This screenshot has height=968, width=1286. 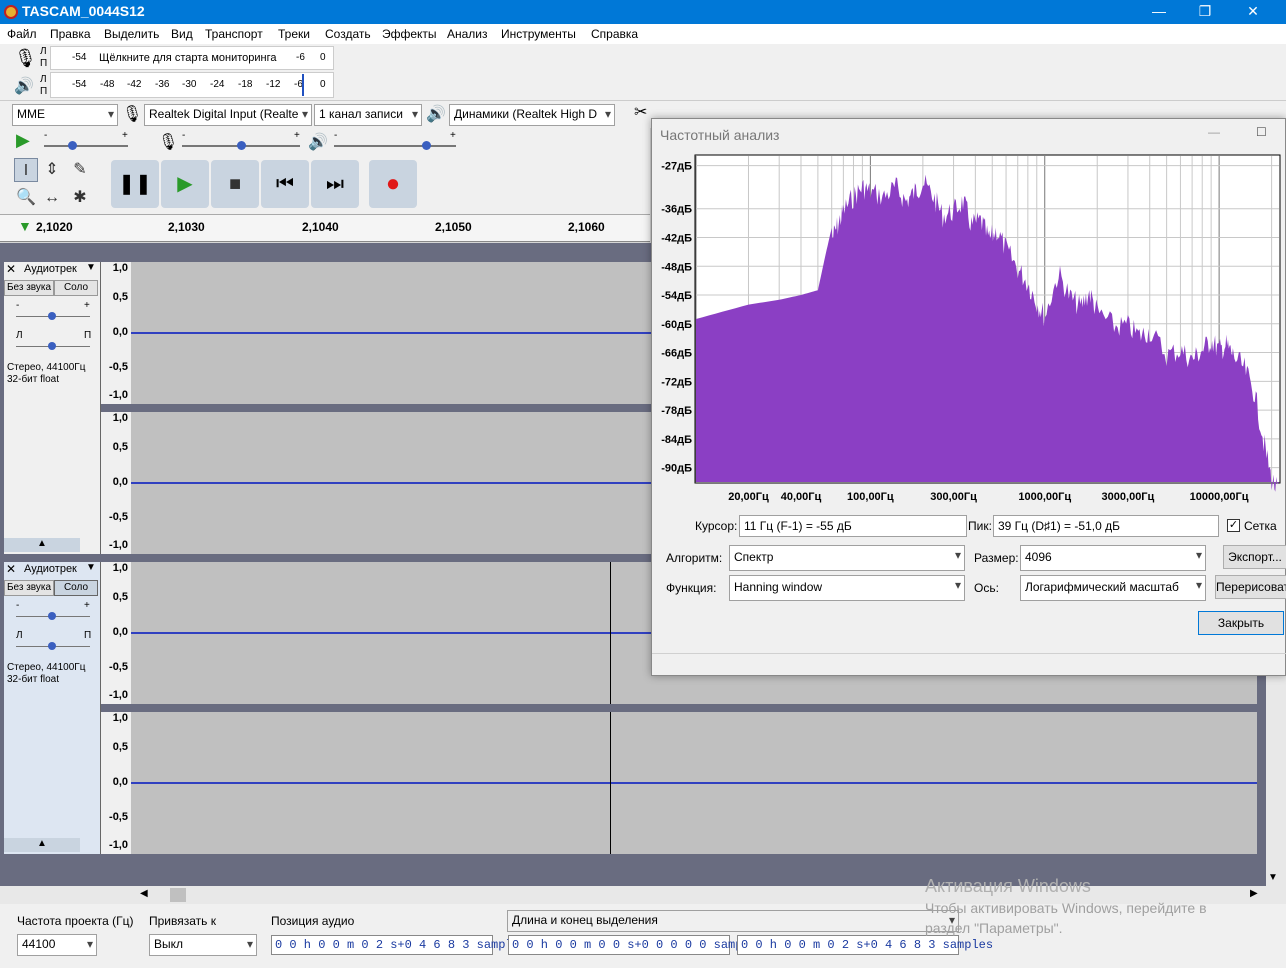 What do you see at coordinates (953, 497) in the screenshot?
I see `x-tick-label: 300,00Гц` at bounding box center [953, 497].